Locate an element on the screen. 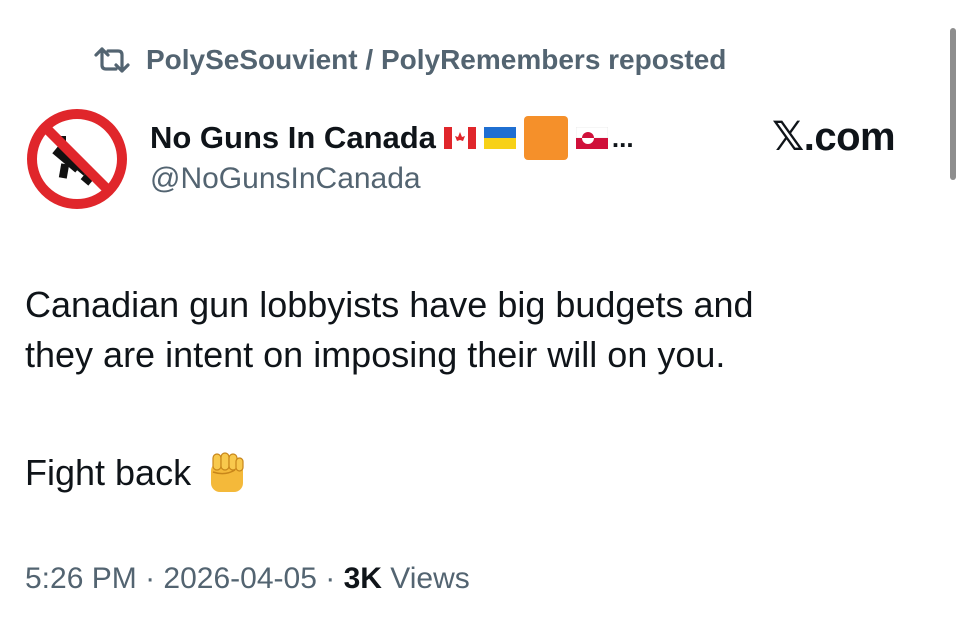  repost-context: PolySeSouvient / PolyRemembers reposted is located at coordinates (409, 60).